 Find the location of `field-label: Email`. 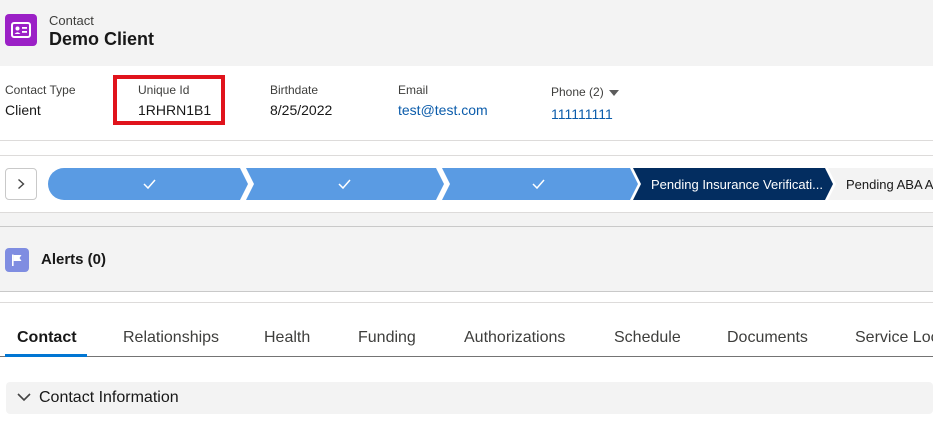

field-label: Email is located at coordinates (413, 90).